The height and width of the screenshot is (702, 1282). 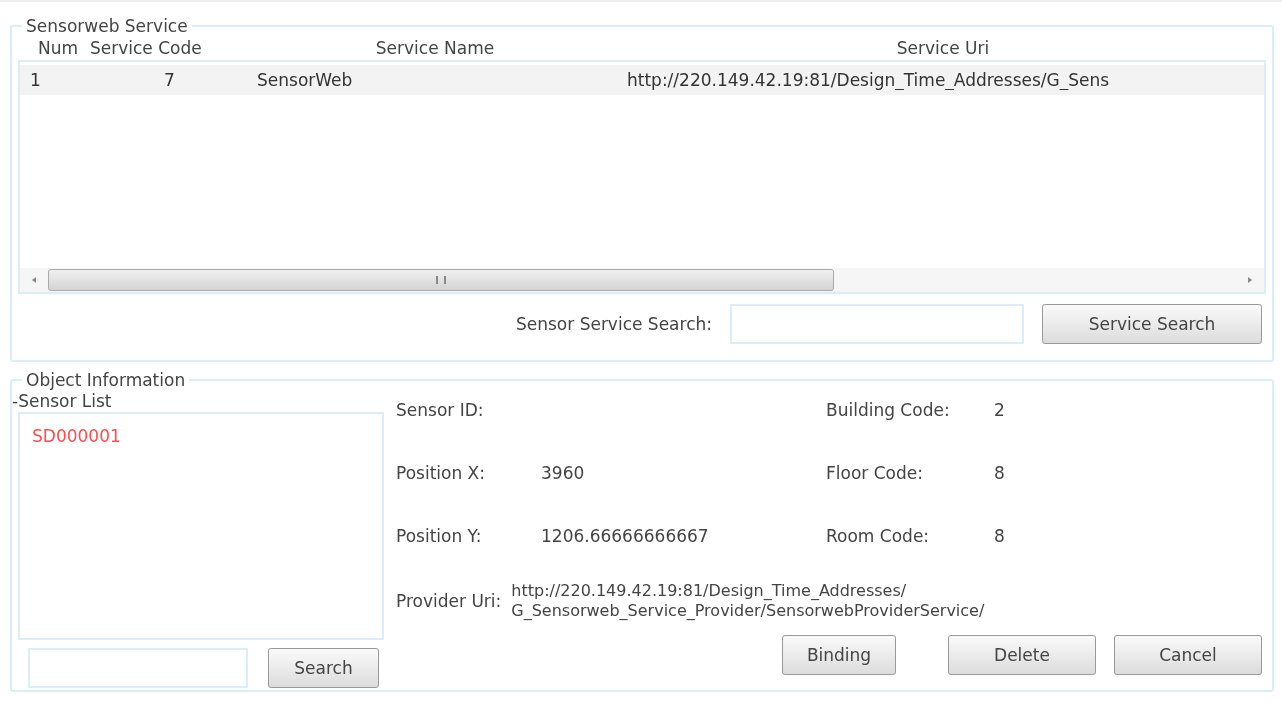 What do you see at coordinates (169, 80) in the screenshot?
I see `table-cell-text: 7` at bounding box center [169, 80].